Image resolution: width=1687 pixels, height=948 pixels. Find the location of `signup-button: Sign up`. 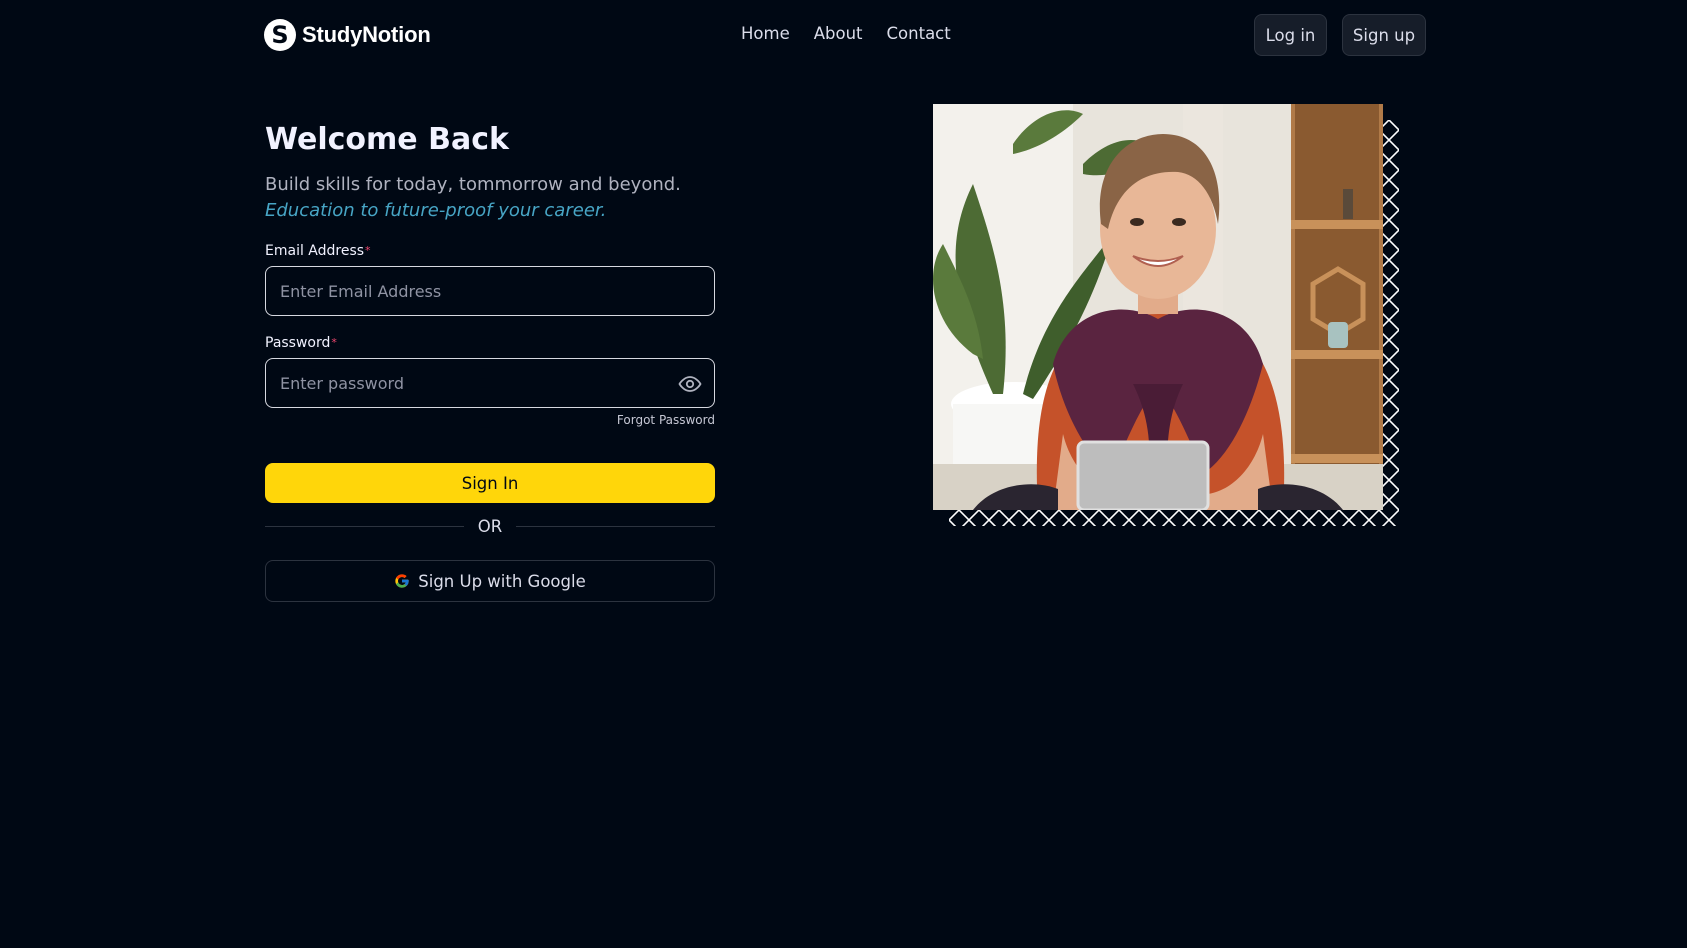

signup-button: Sign up is located at coordinates (1384, 35).